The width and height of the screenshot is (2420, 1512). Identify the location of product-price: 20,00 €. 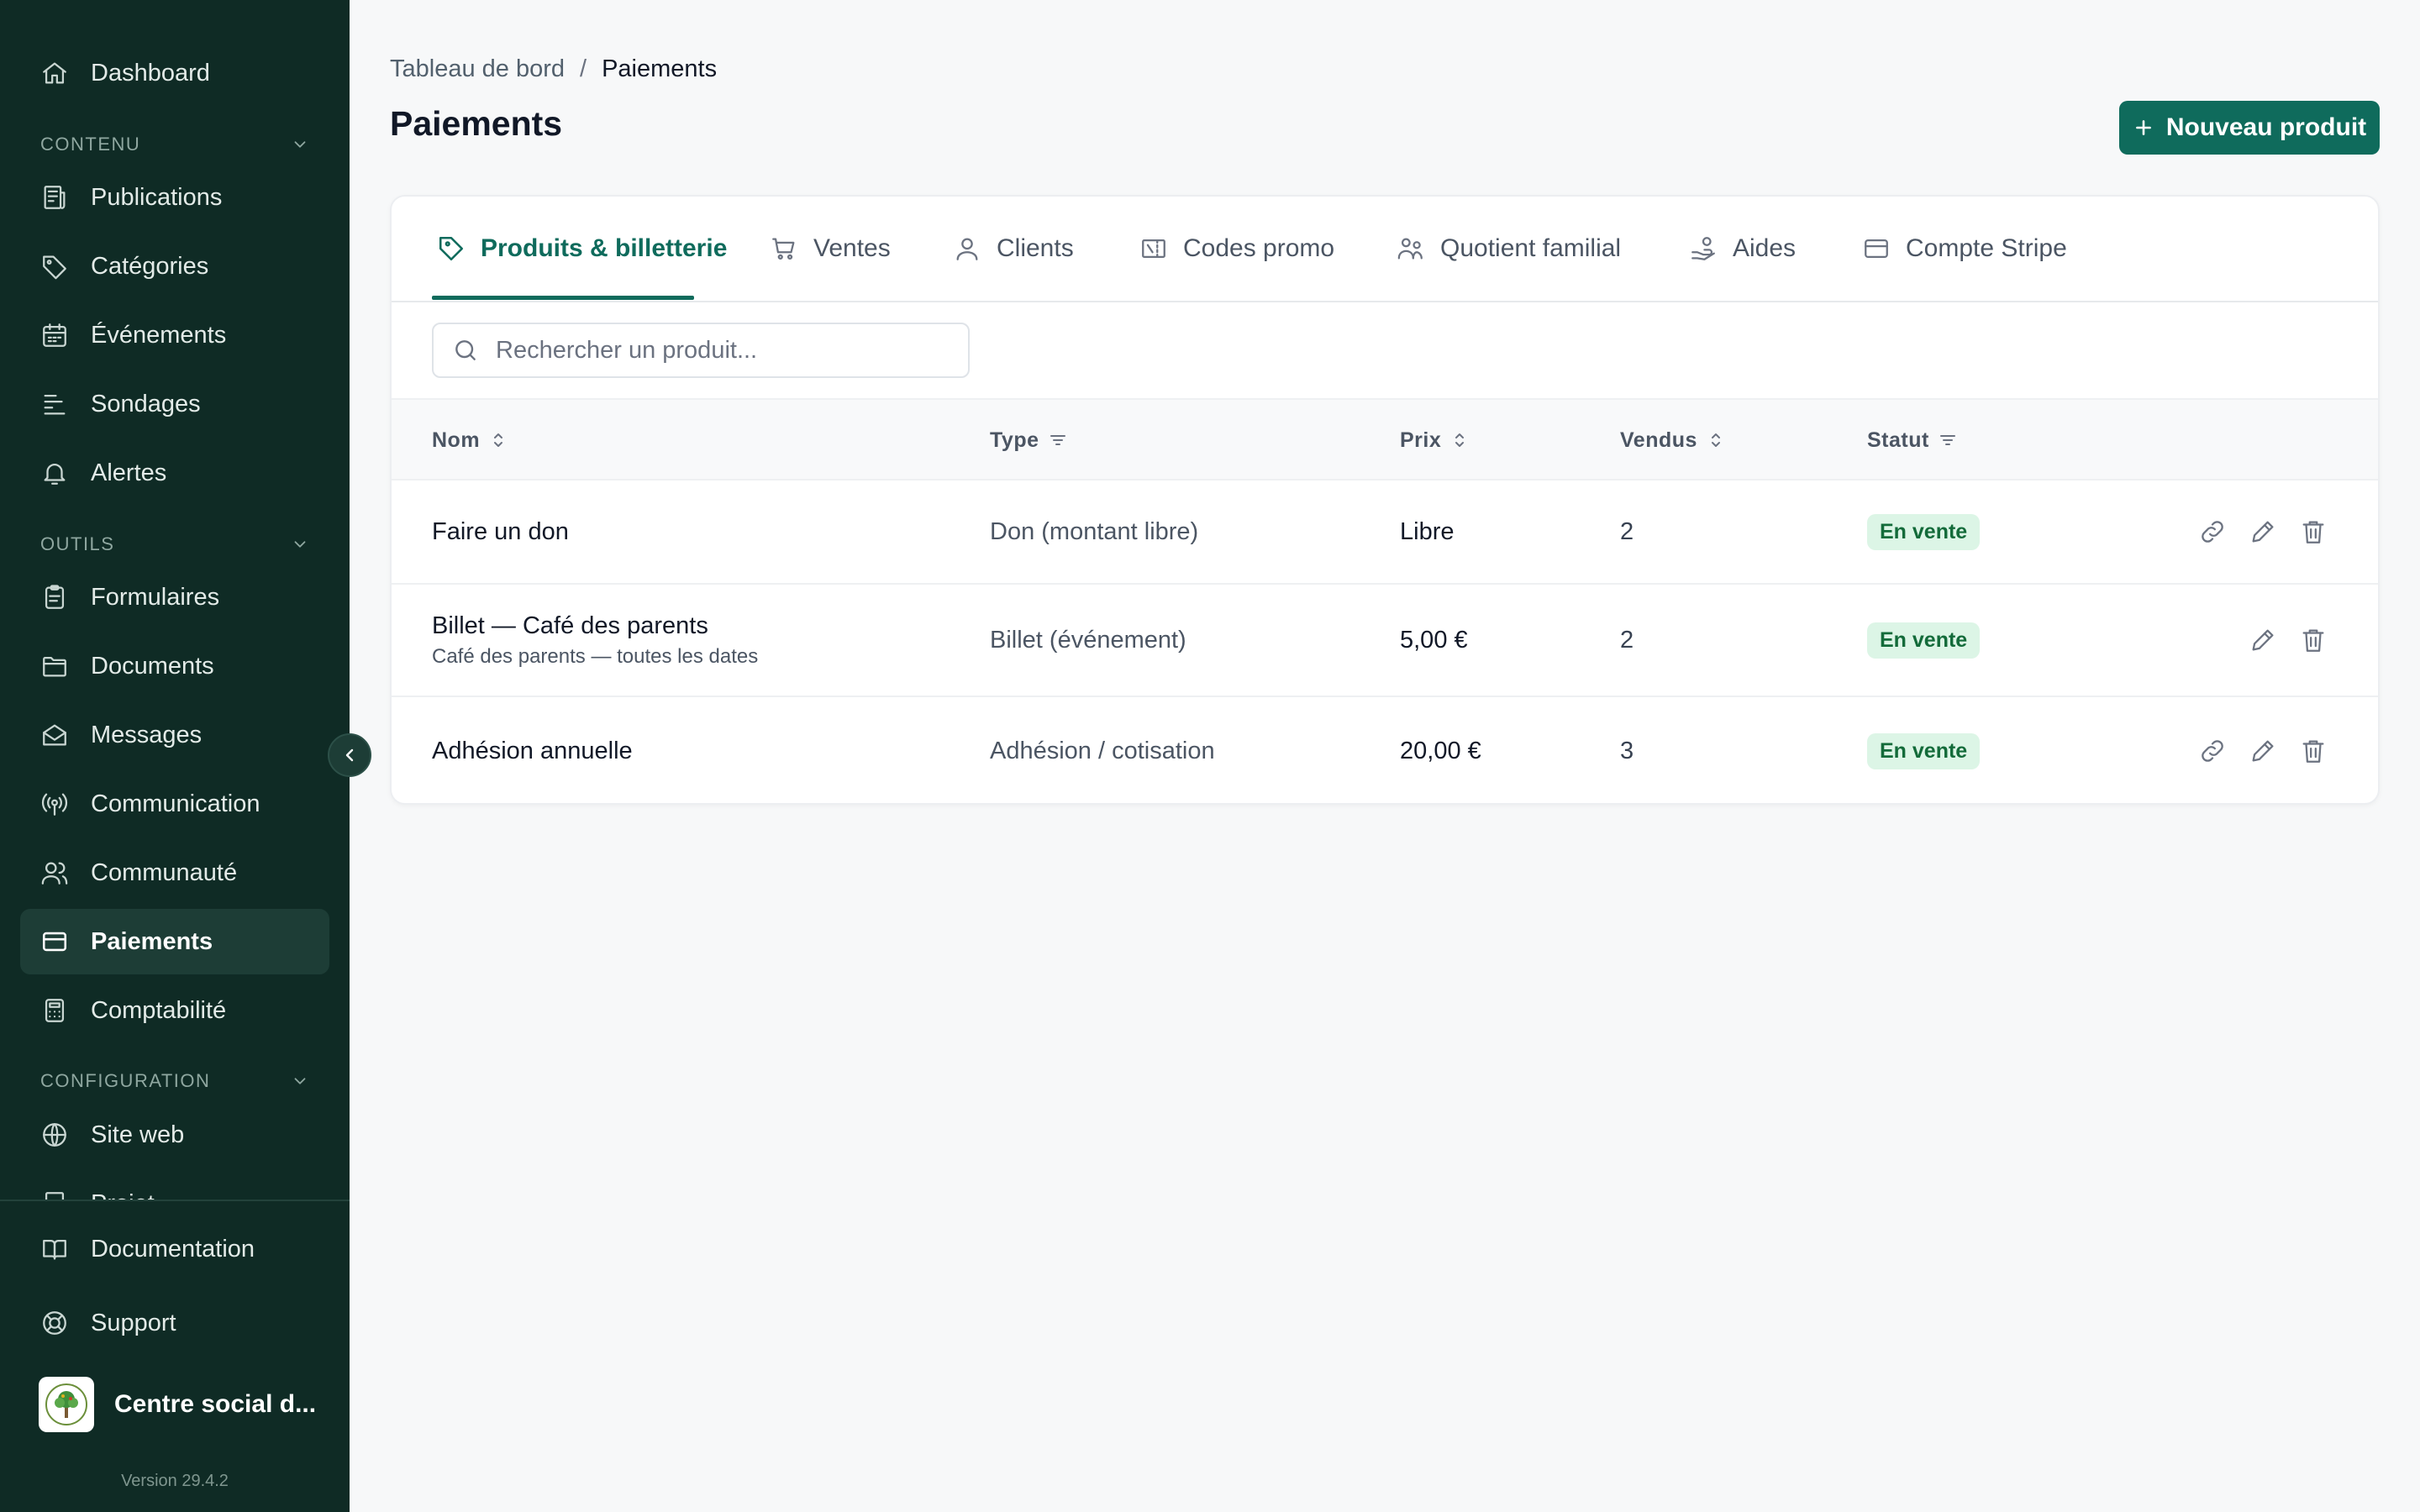
(1440, 750).